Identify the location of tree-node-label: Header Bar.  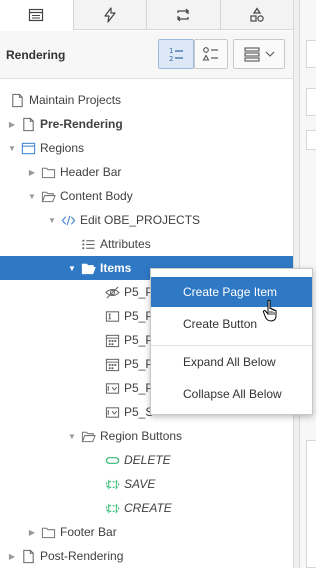
(91, 172).